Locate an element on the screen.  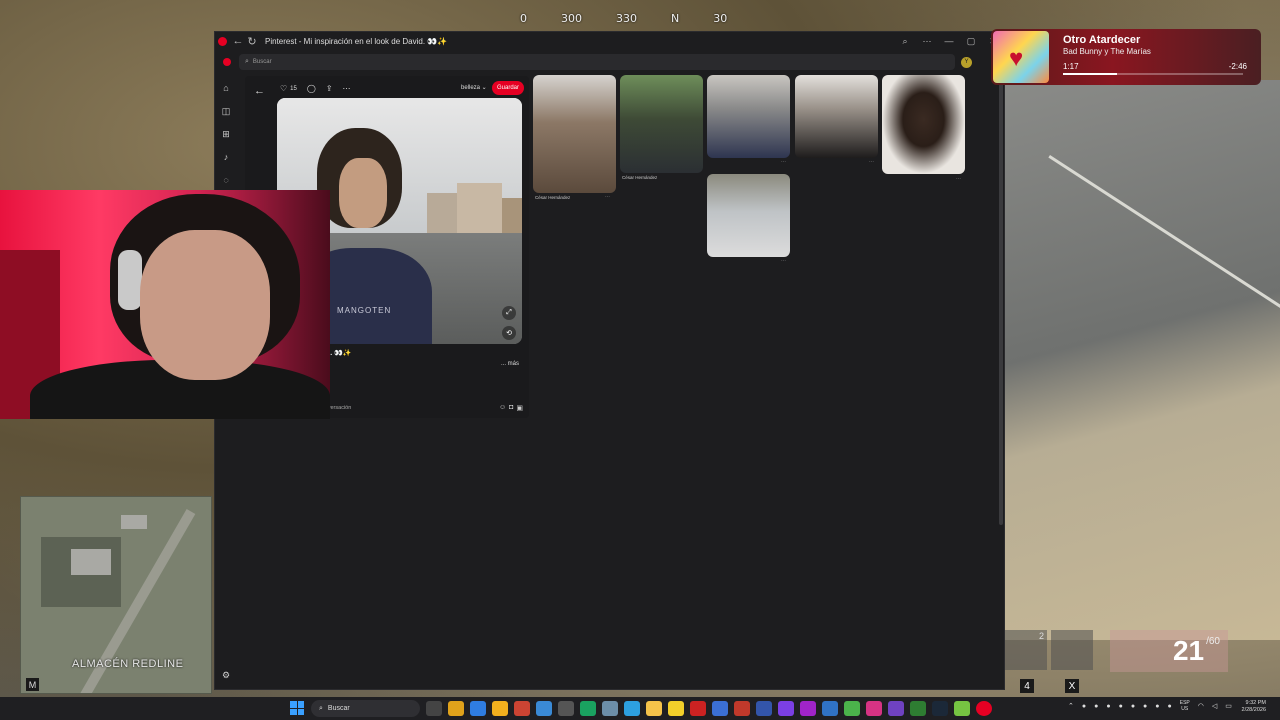
heart-icon: ♡ is located at coordinates (283, 88).